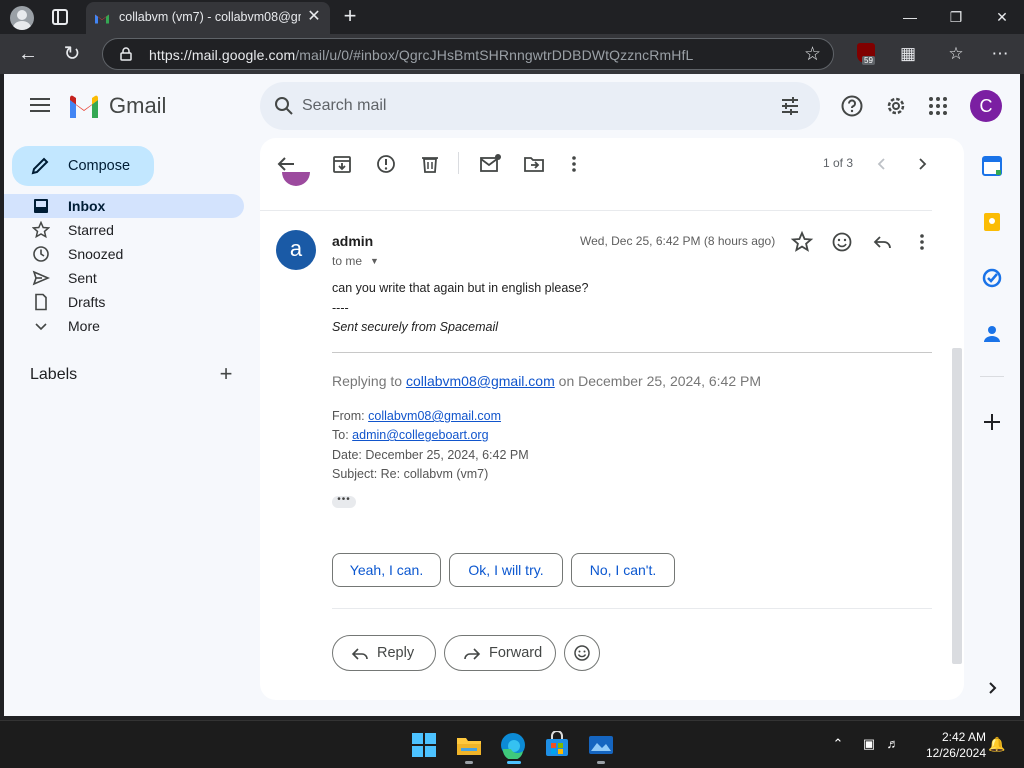 This screenshot has width=1024, height=768. I want to click on ublock-badge: 59, so click(868, 60).